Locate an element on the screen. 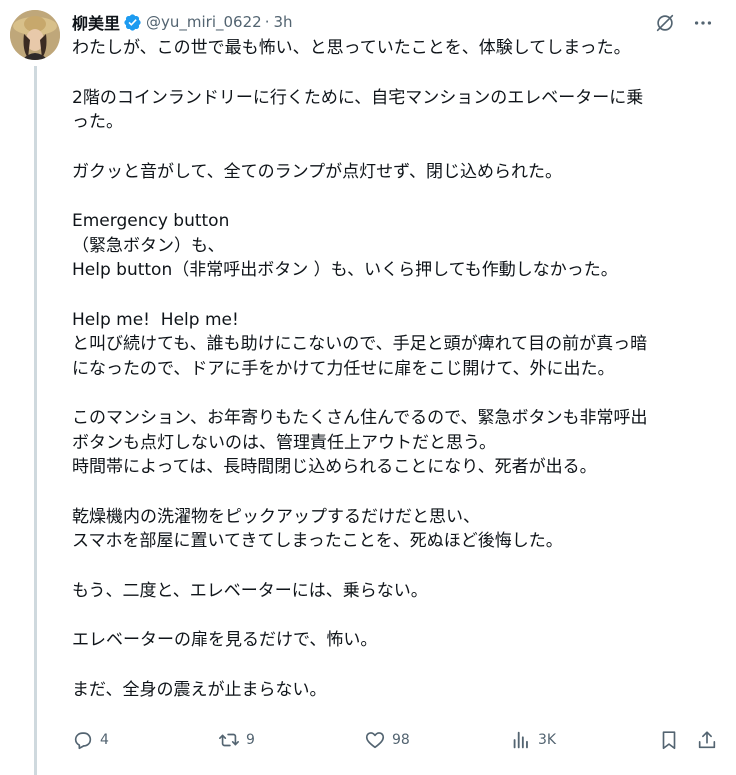 The width and height of the screenshot is (736, 775). verified-badge-icon is located at coordinates (132, 22).